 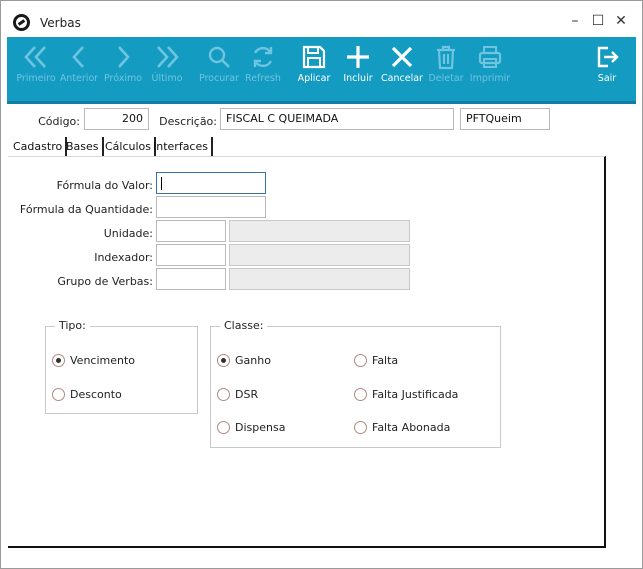 What do you see at coordinates (35, 57) in the screenshot?
I see `double-chevron-left-icon` at bounding box center [35, 57].